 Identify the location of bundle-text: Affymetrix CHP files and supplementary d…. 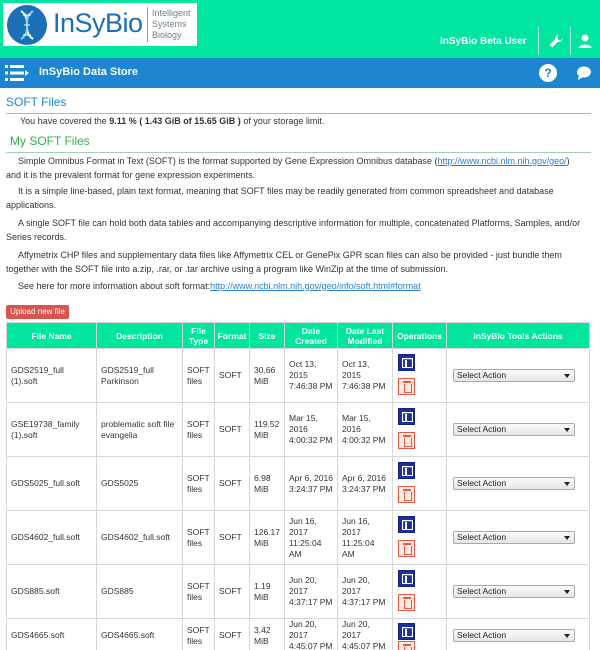
(284, 262).